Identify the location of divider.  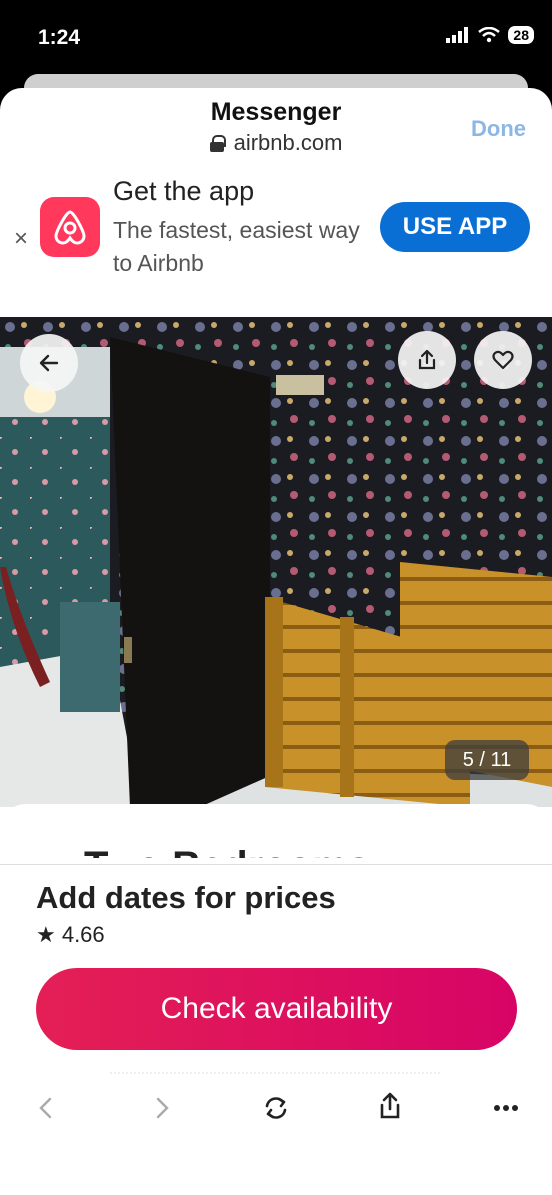
(276, 864).